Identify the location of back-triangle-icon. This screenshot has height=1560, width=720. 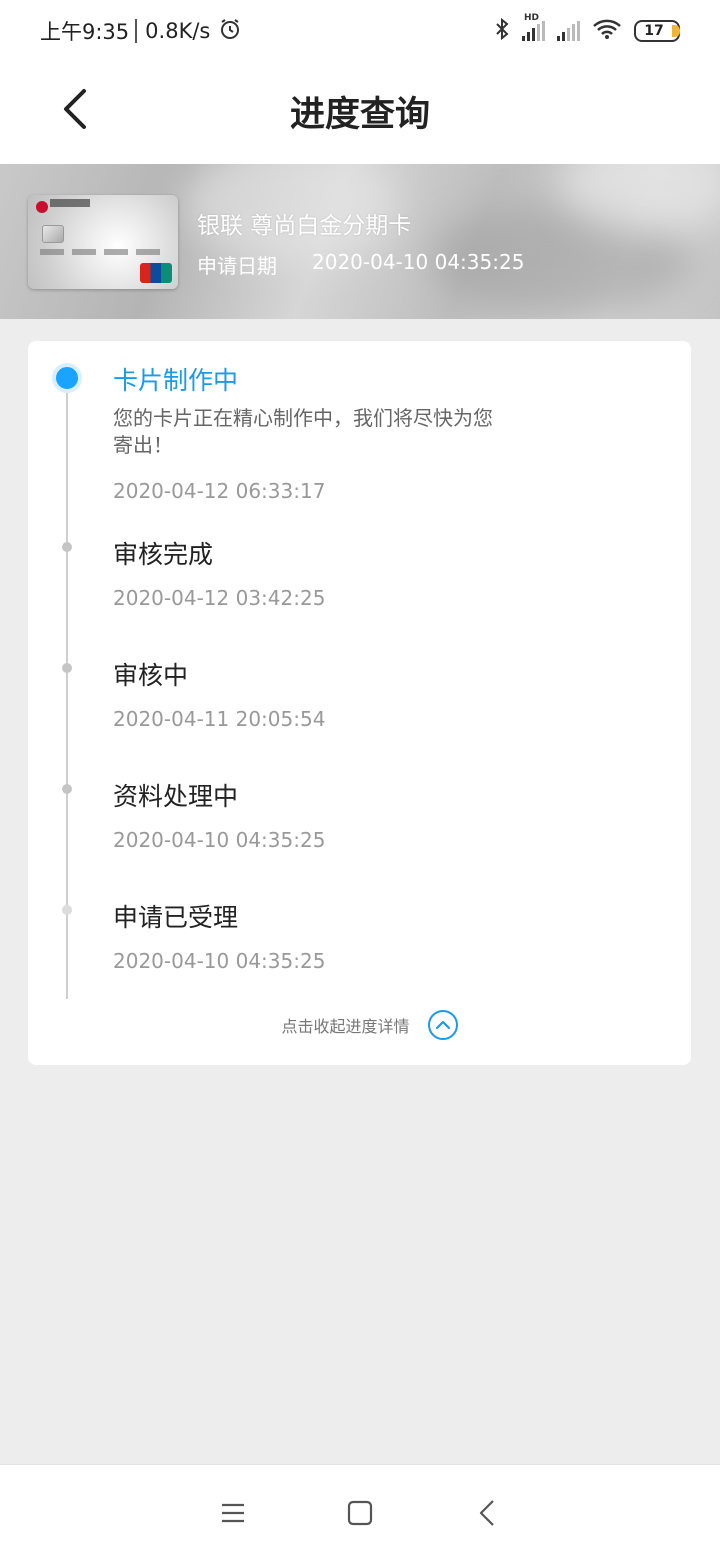
(486, 1512).